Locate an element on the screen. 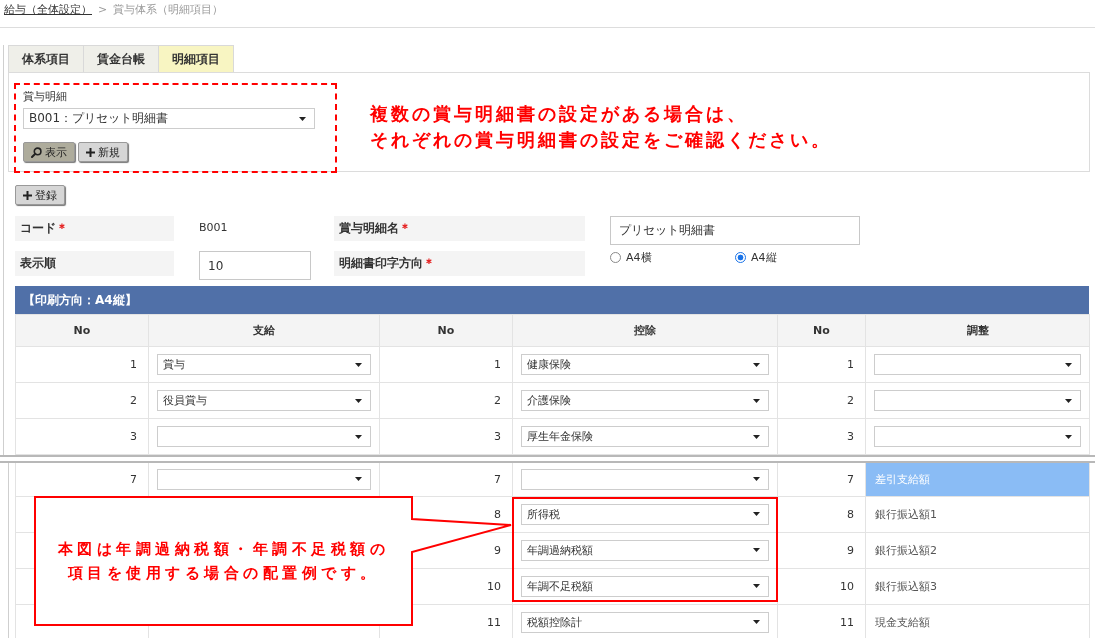  dropdown: 役員賞与 is located at coordinates (264, 400).